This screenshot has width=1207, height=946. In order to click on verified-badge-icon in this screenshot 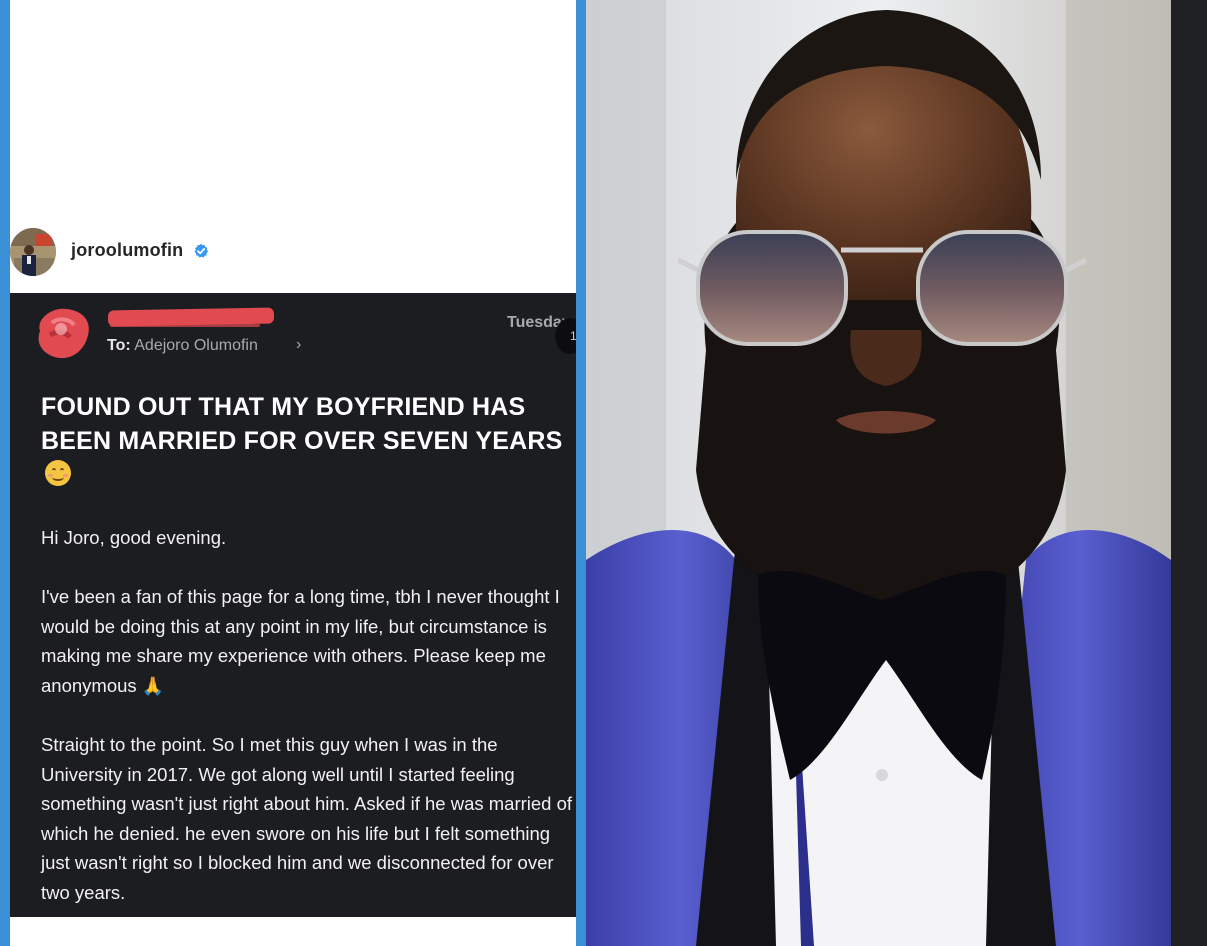, I will do `click(201, 250)`.